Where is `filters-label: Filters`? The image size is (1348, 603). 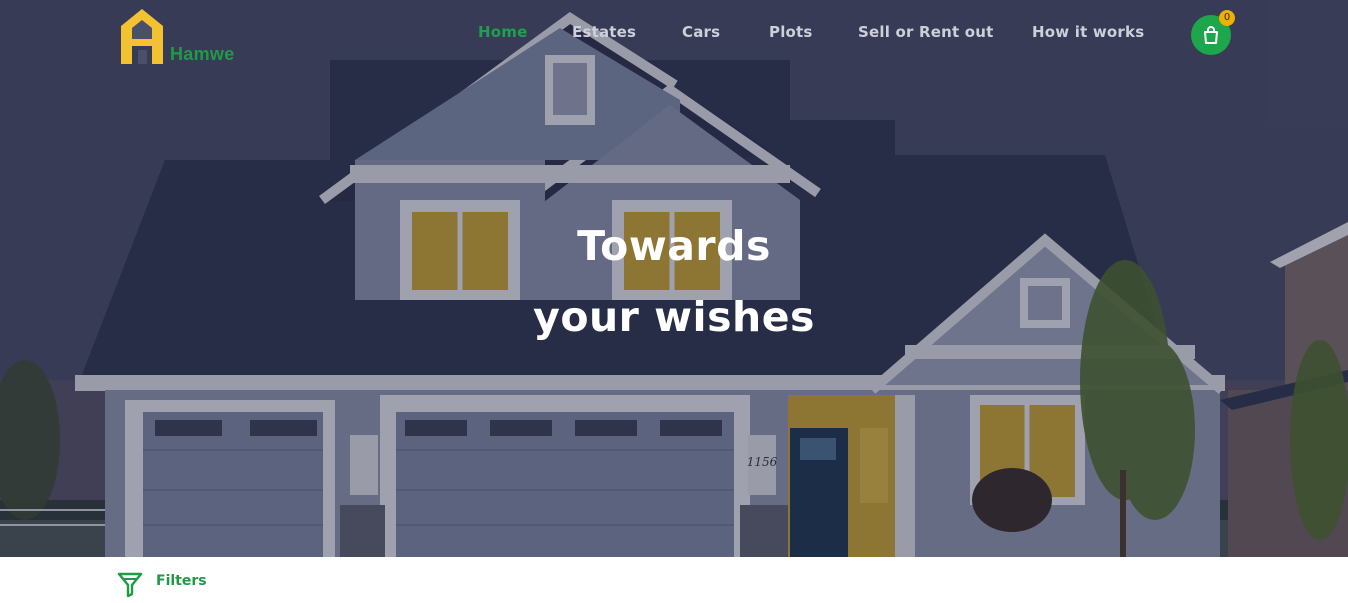
filters-label: Filters is located at coordinates (181, 581).